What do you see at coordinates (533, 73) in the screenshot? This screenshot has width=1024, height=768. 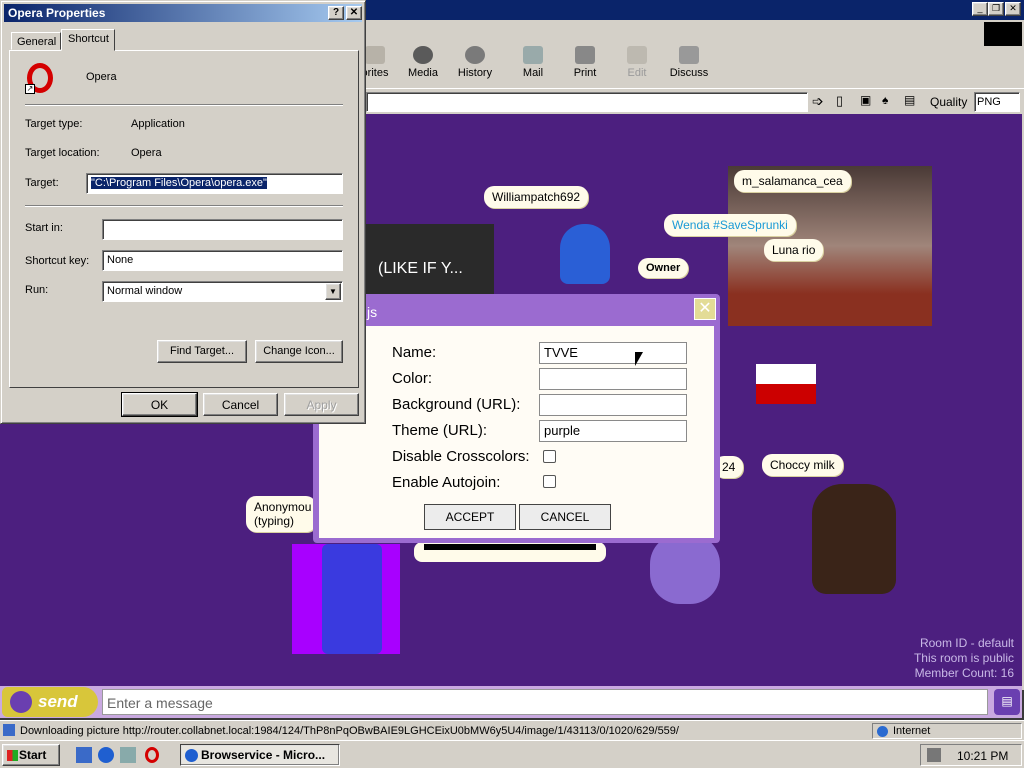 I see `toolbar-label: Mail` at bounding box center [533, 73].